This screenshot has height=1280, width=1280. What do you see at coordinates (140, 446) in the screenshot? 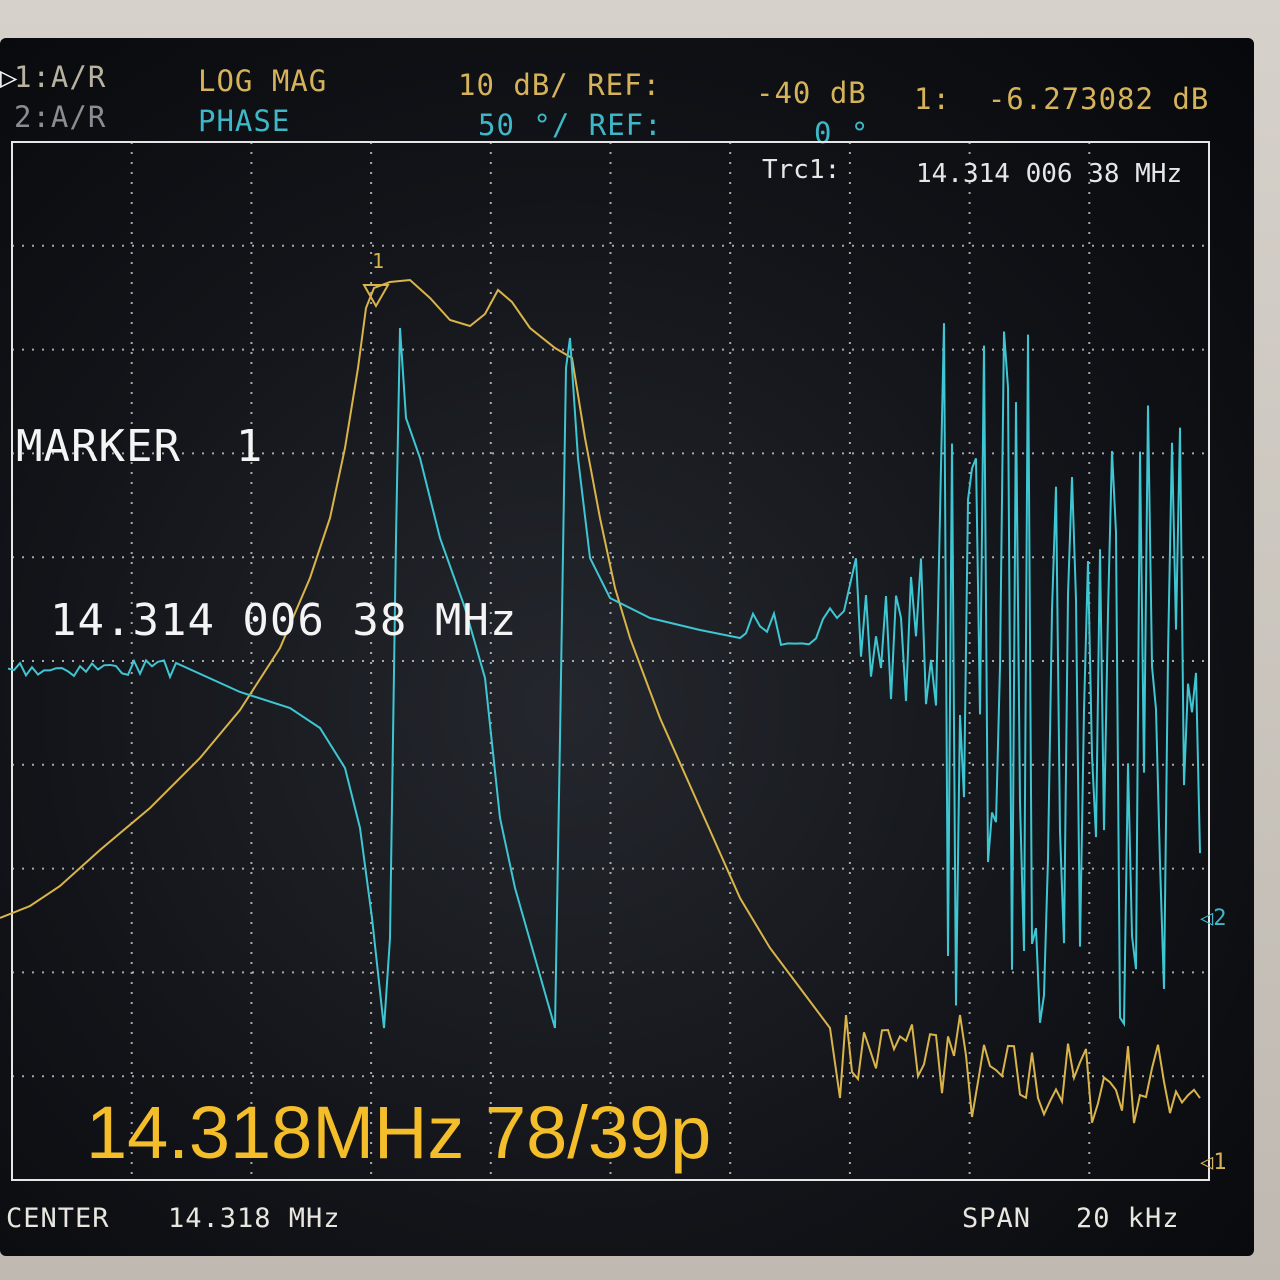
I see `marker-title: MARKER 1` at bounding box center [140, 446].